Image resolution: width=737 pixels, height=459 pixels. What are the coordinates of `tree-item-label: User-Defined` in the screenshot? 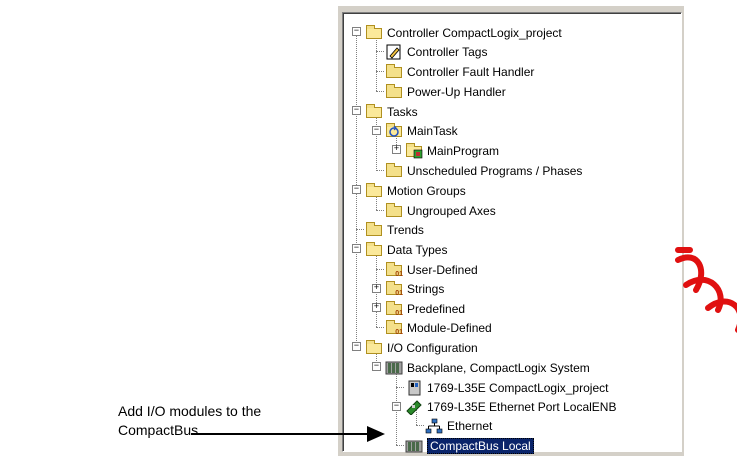 It's located at (442, 269).